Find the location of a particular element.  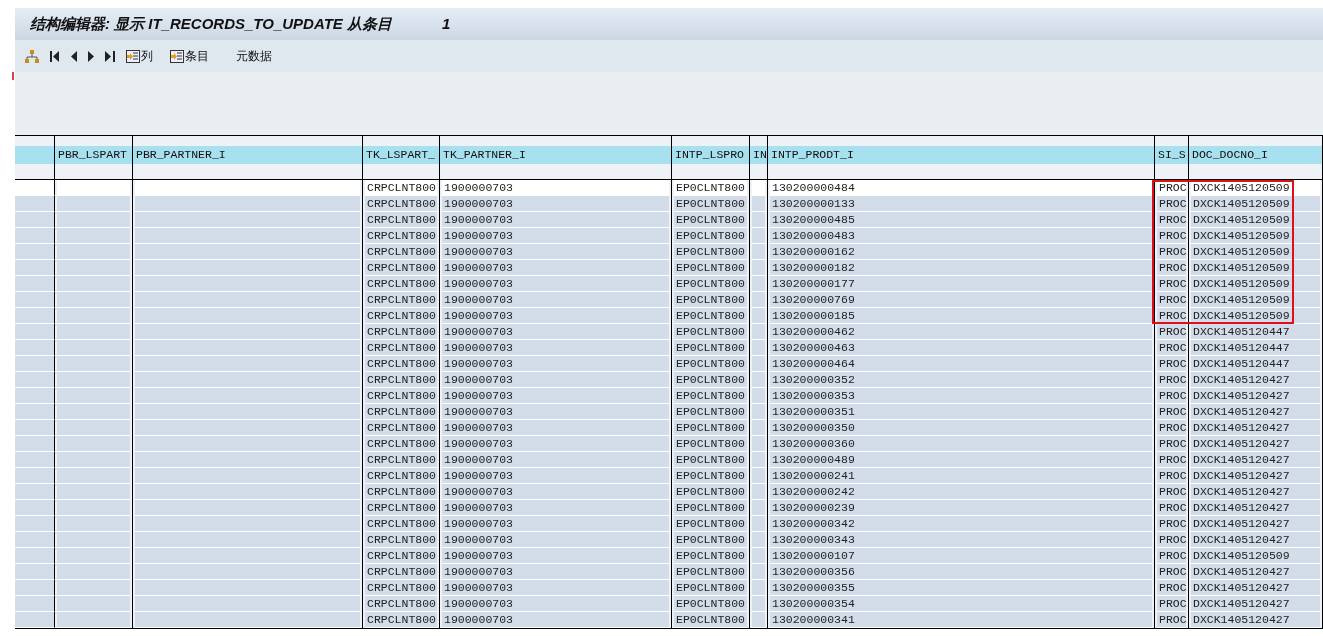

table-cell: 130200000464 is located at coordinates (961, 364).